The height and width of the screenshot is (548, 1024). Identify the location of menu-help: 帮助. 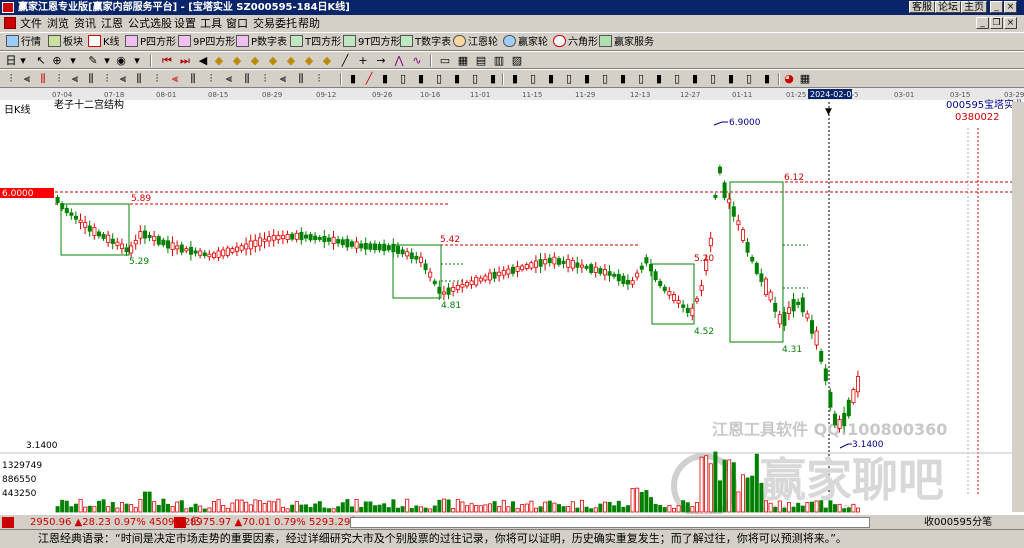
(309, 23).